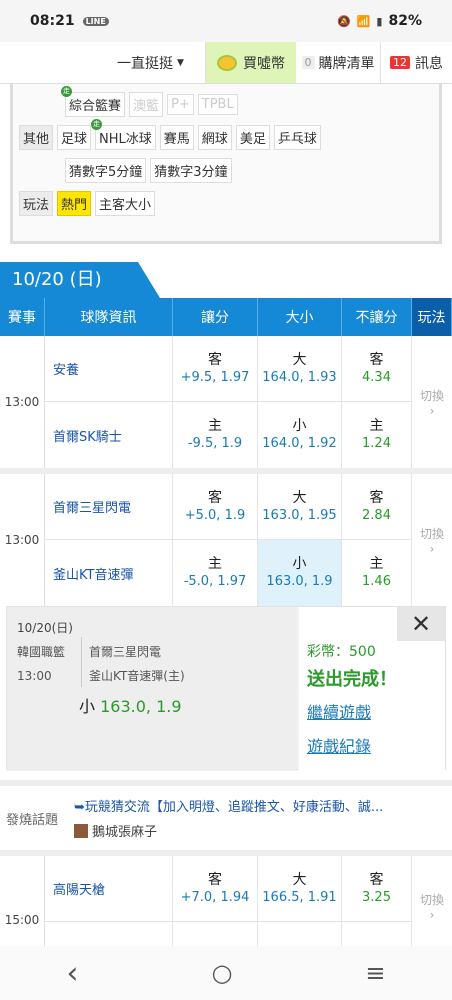  What do you see at coordinates (146, 104) in the screenshot?
I see `filter-tag-aus-basketball: 澳籃` at bounding box center [146, 104].